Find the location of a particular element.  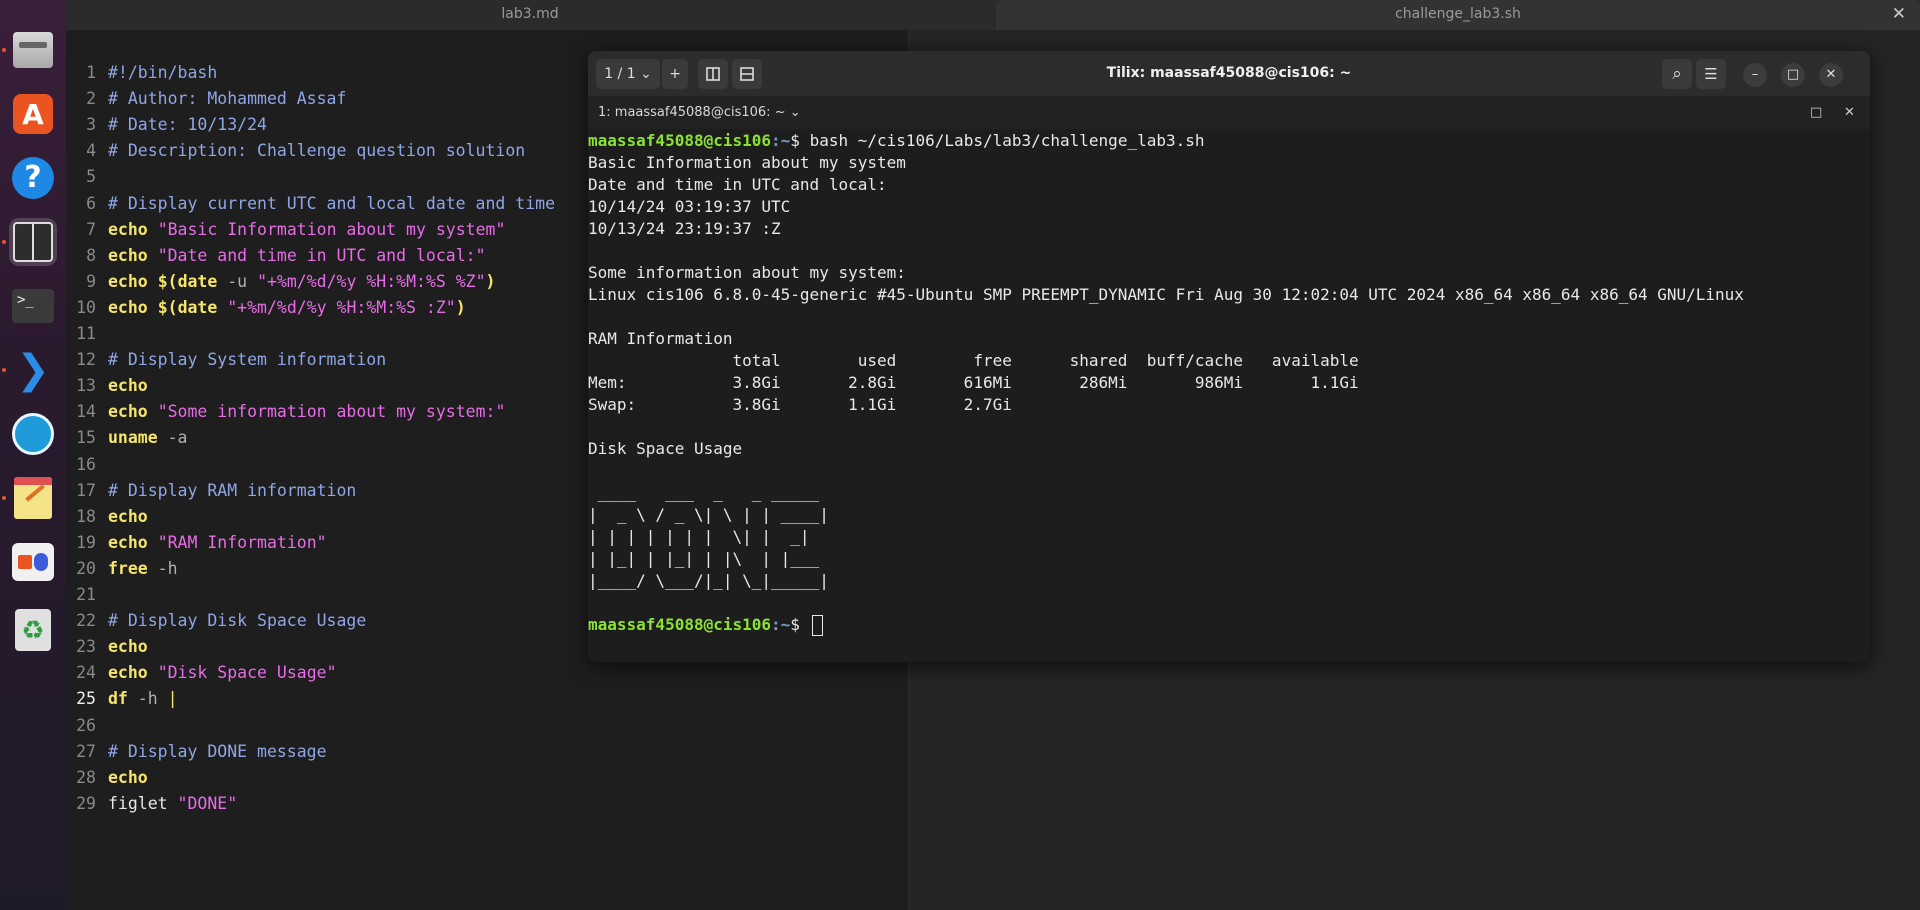

code-line: 17 # Display RAM information is located at coordinates (211, 491).